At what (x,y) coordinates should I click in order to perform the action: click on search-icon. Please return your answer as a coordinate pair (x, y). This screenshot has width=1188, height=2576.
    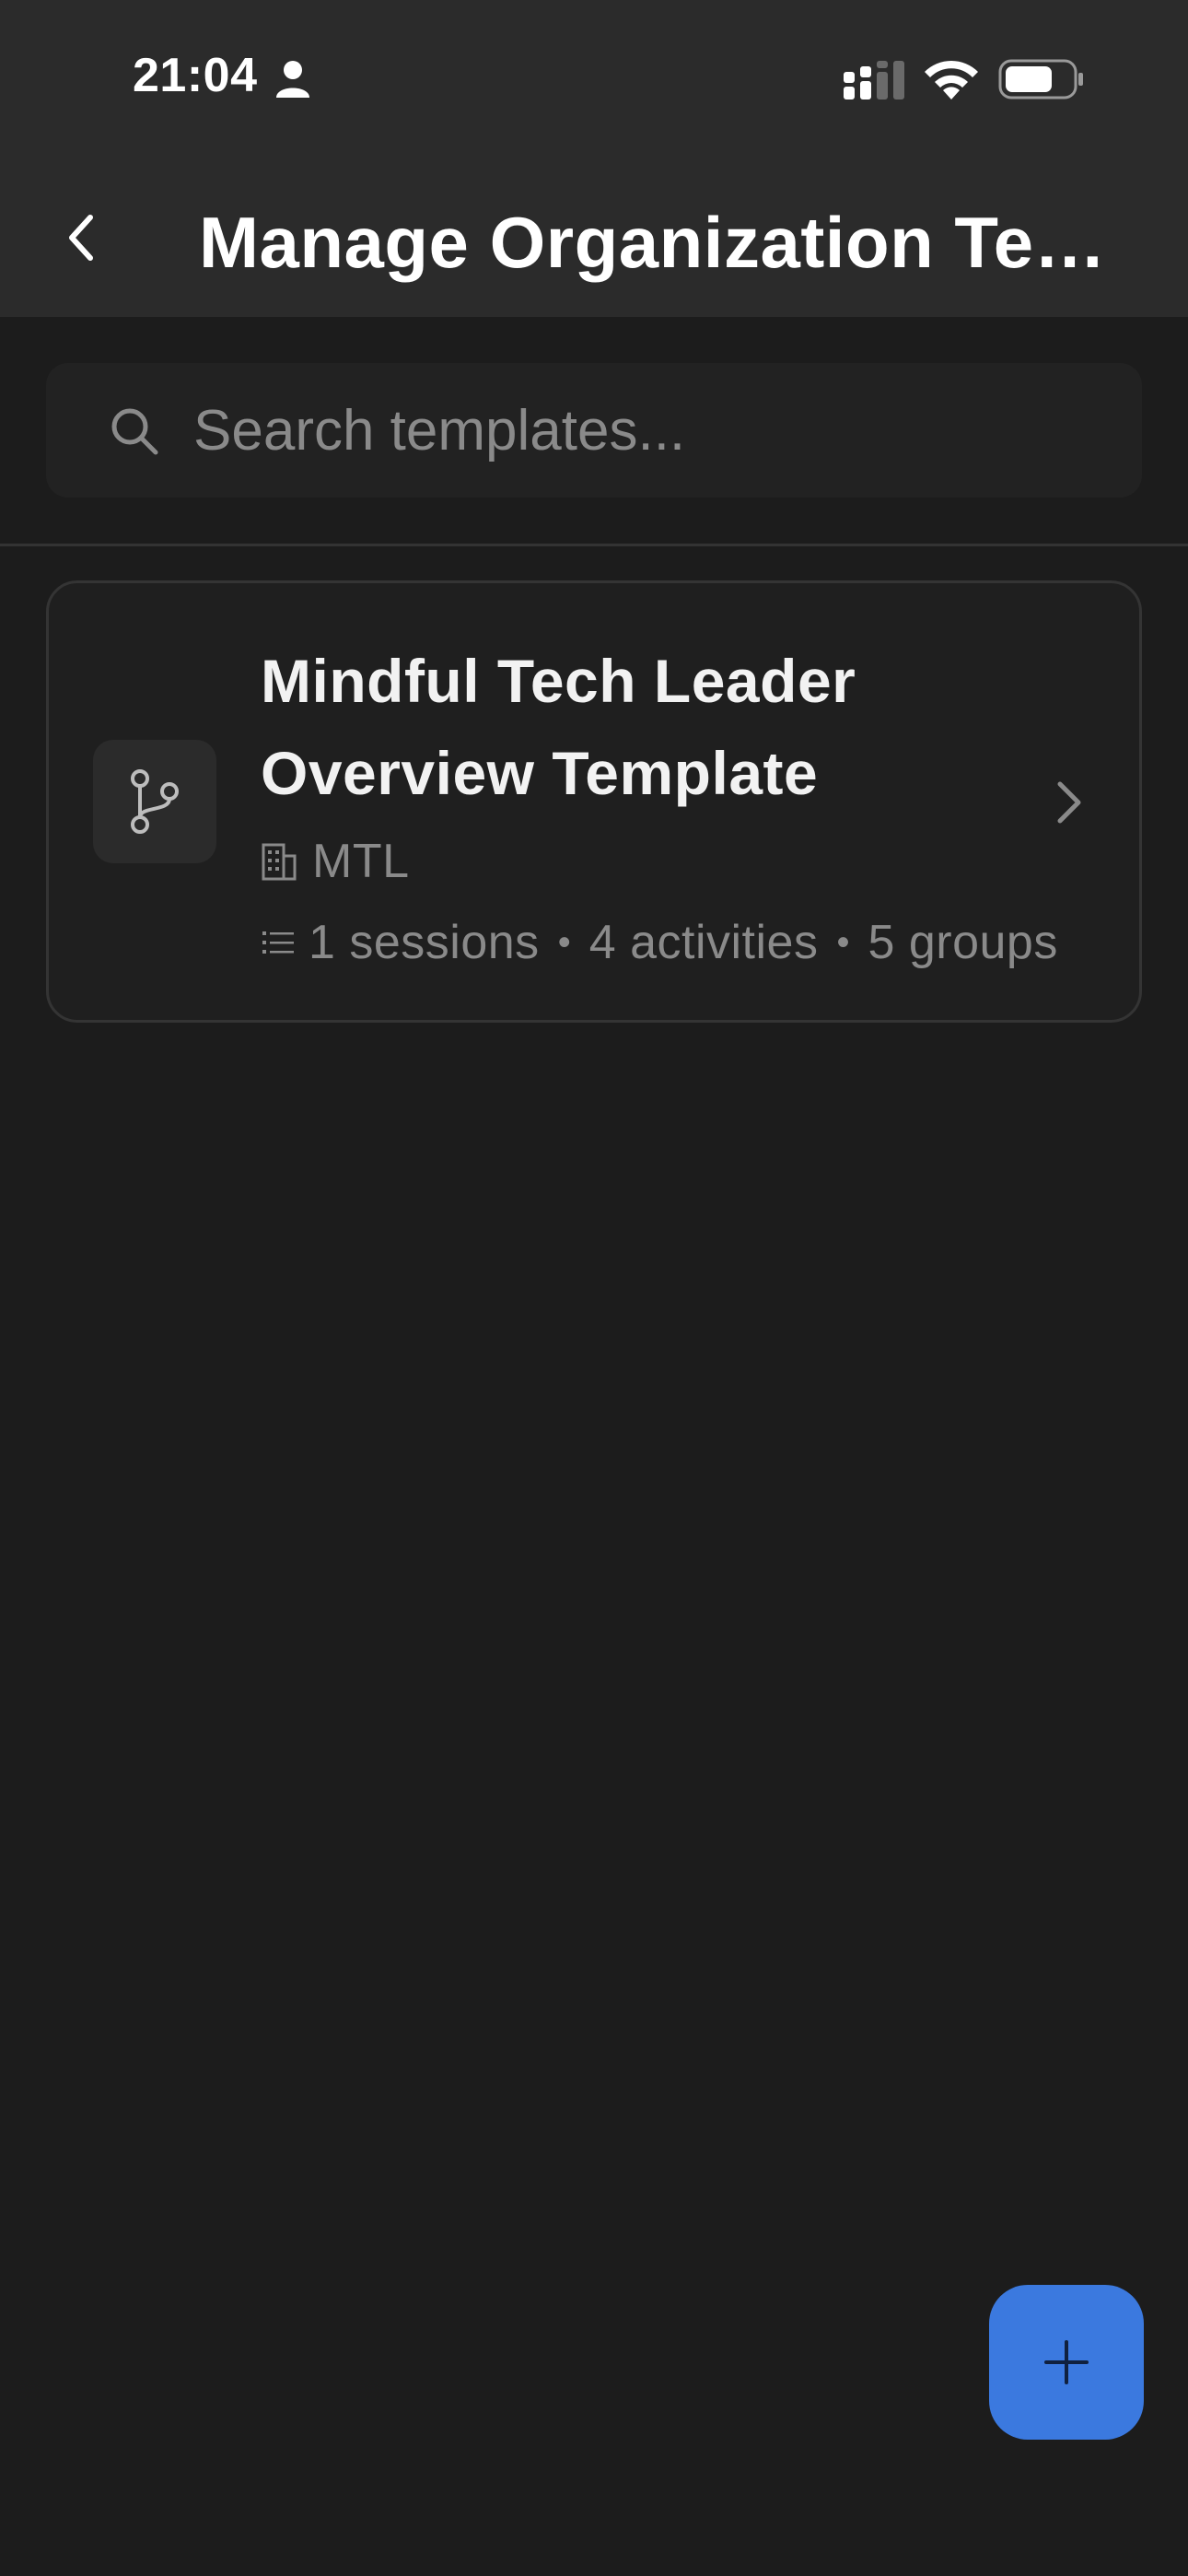
    Looking at the image, I should click on (134, 431).